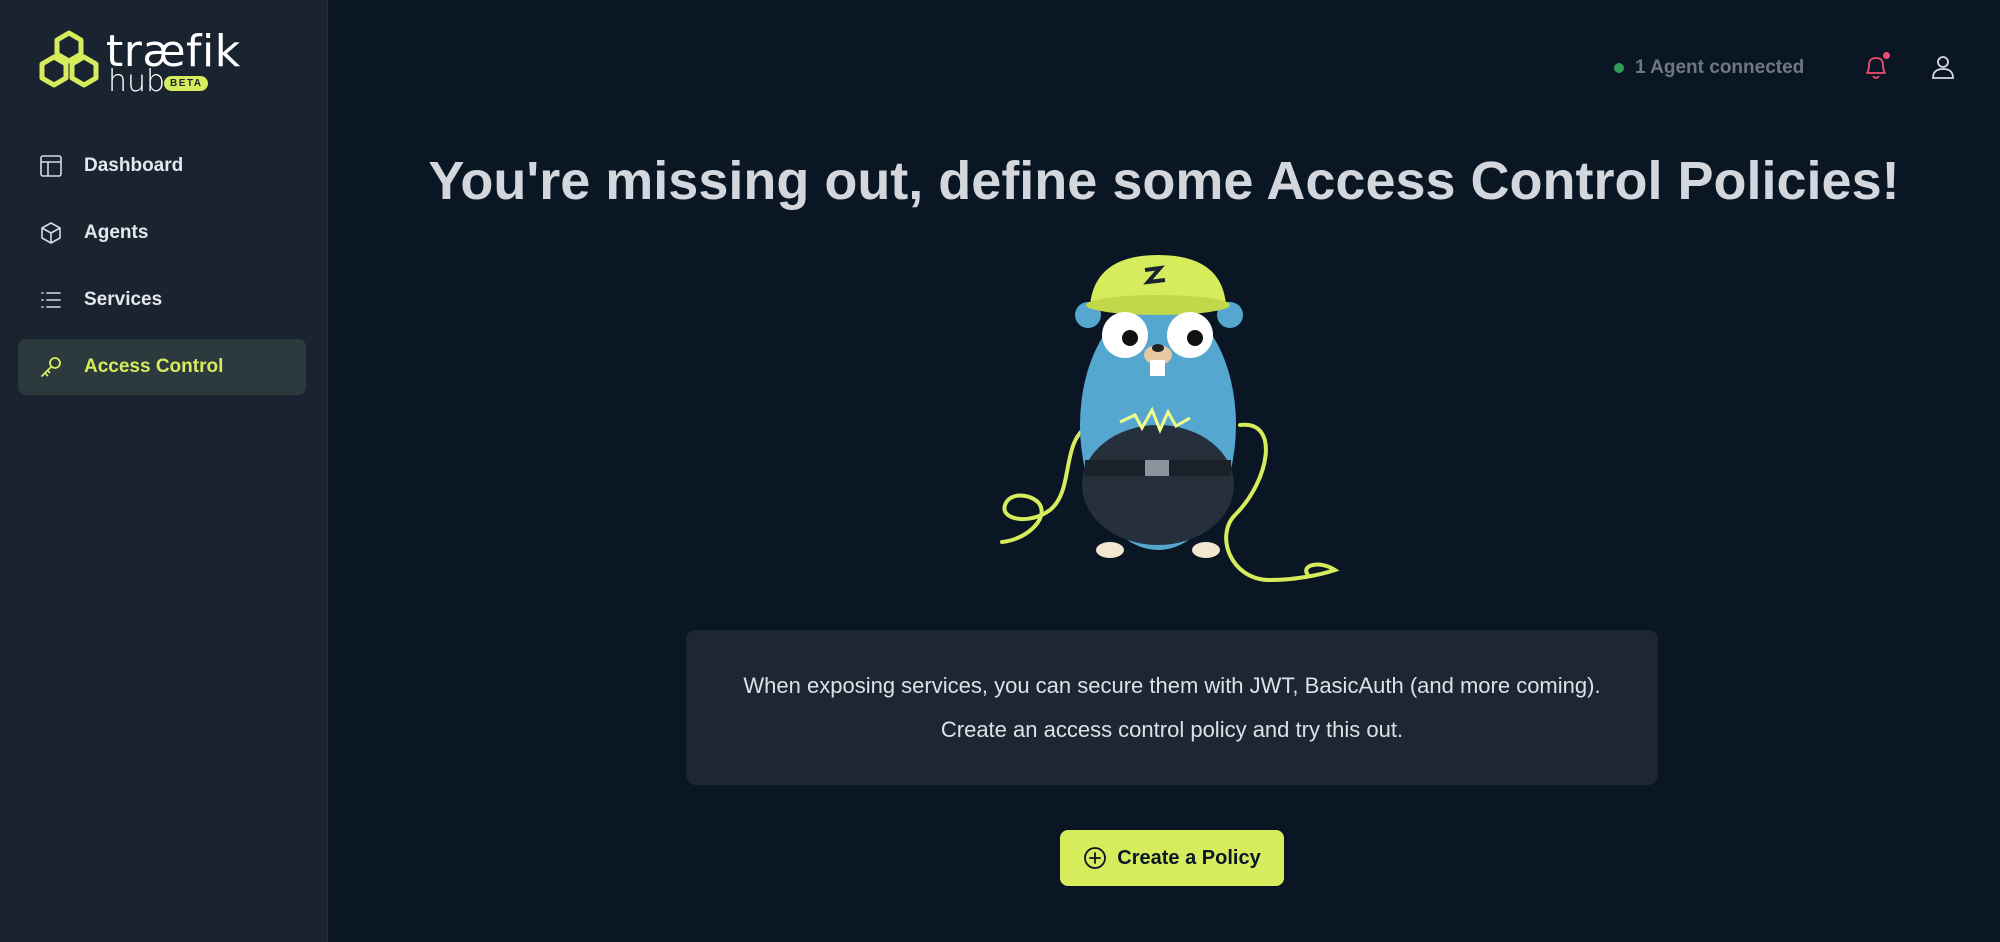  I want to click on agent-status: 1 Agent connected, so click(1709, 68).